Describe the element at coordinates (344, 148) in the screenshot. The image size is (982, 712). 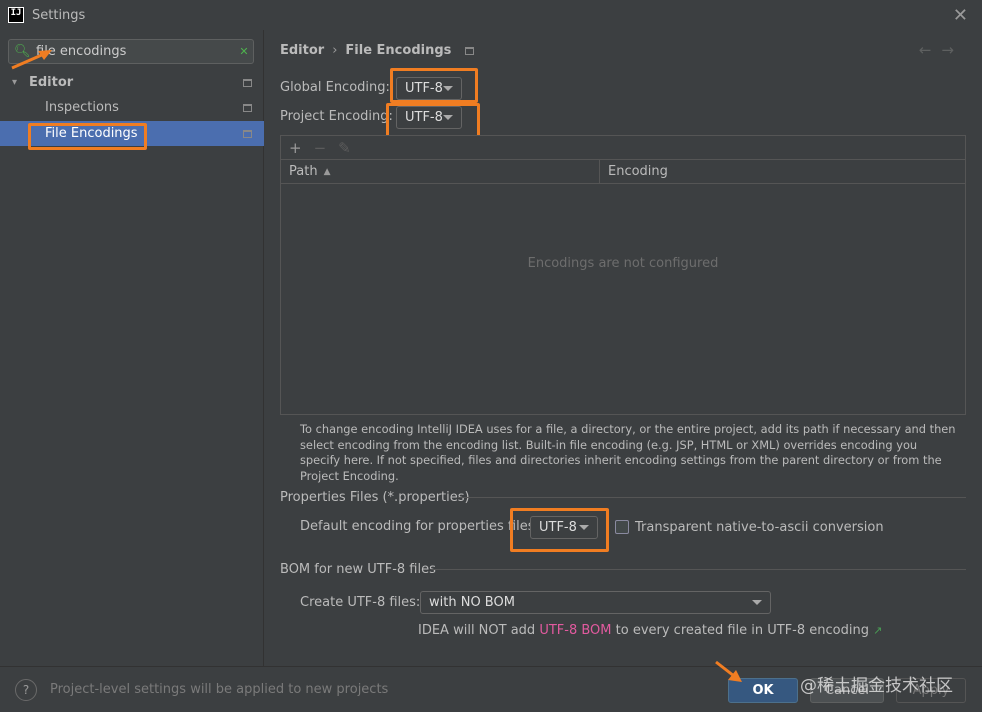
I see `edit-icon: ✎` at that location.